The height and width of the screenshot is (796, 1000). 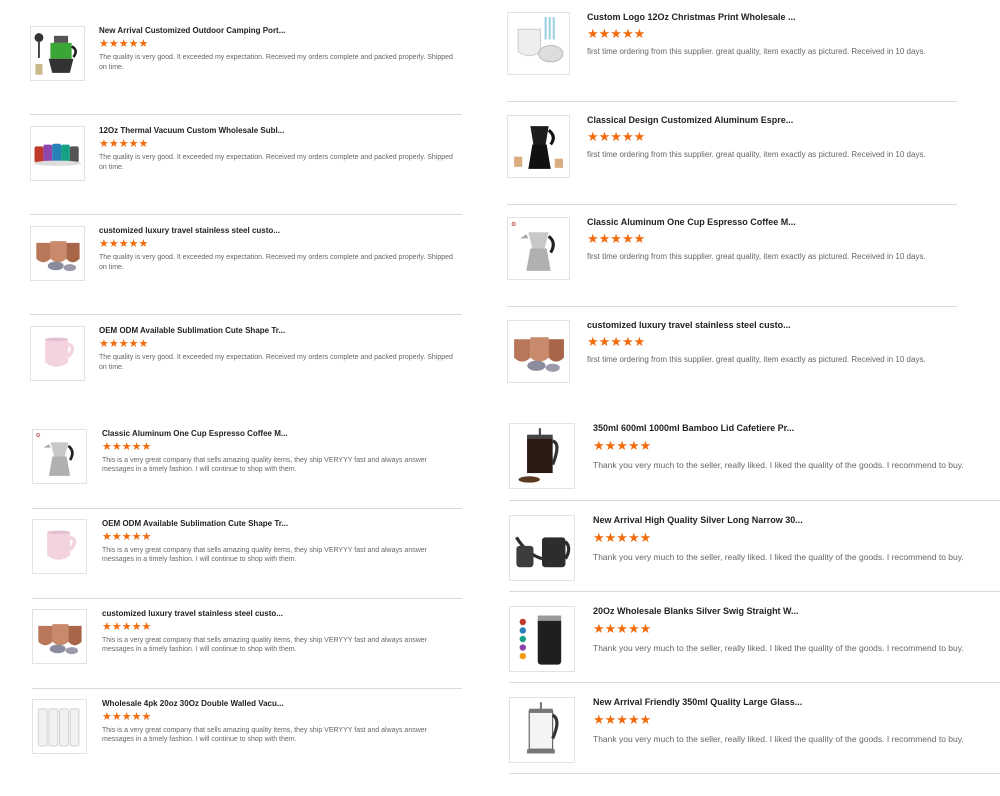 What do you see at coordinates (57, 53) in the screenshot?
I see `moka-pot-green-icon` at bounding box center [57, 53].